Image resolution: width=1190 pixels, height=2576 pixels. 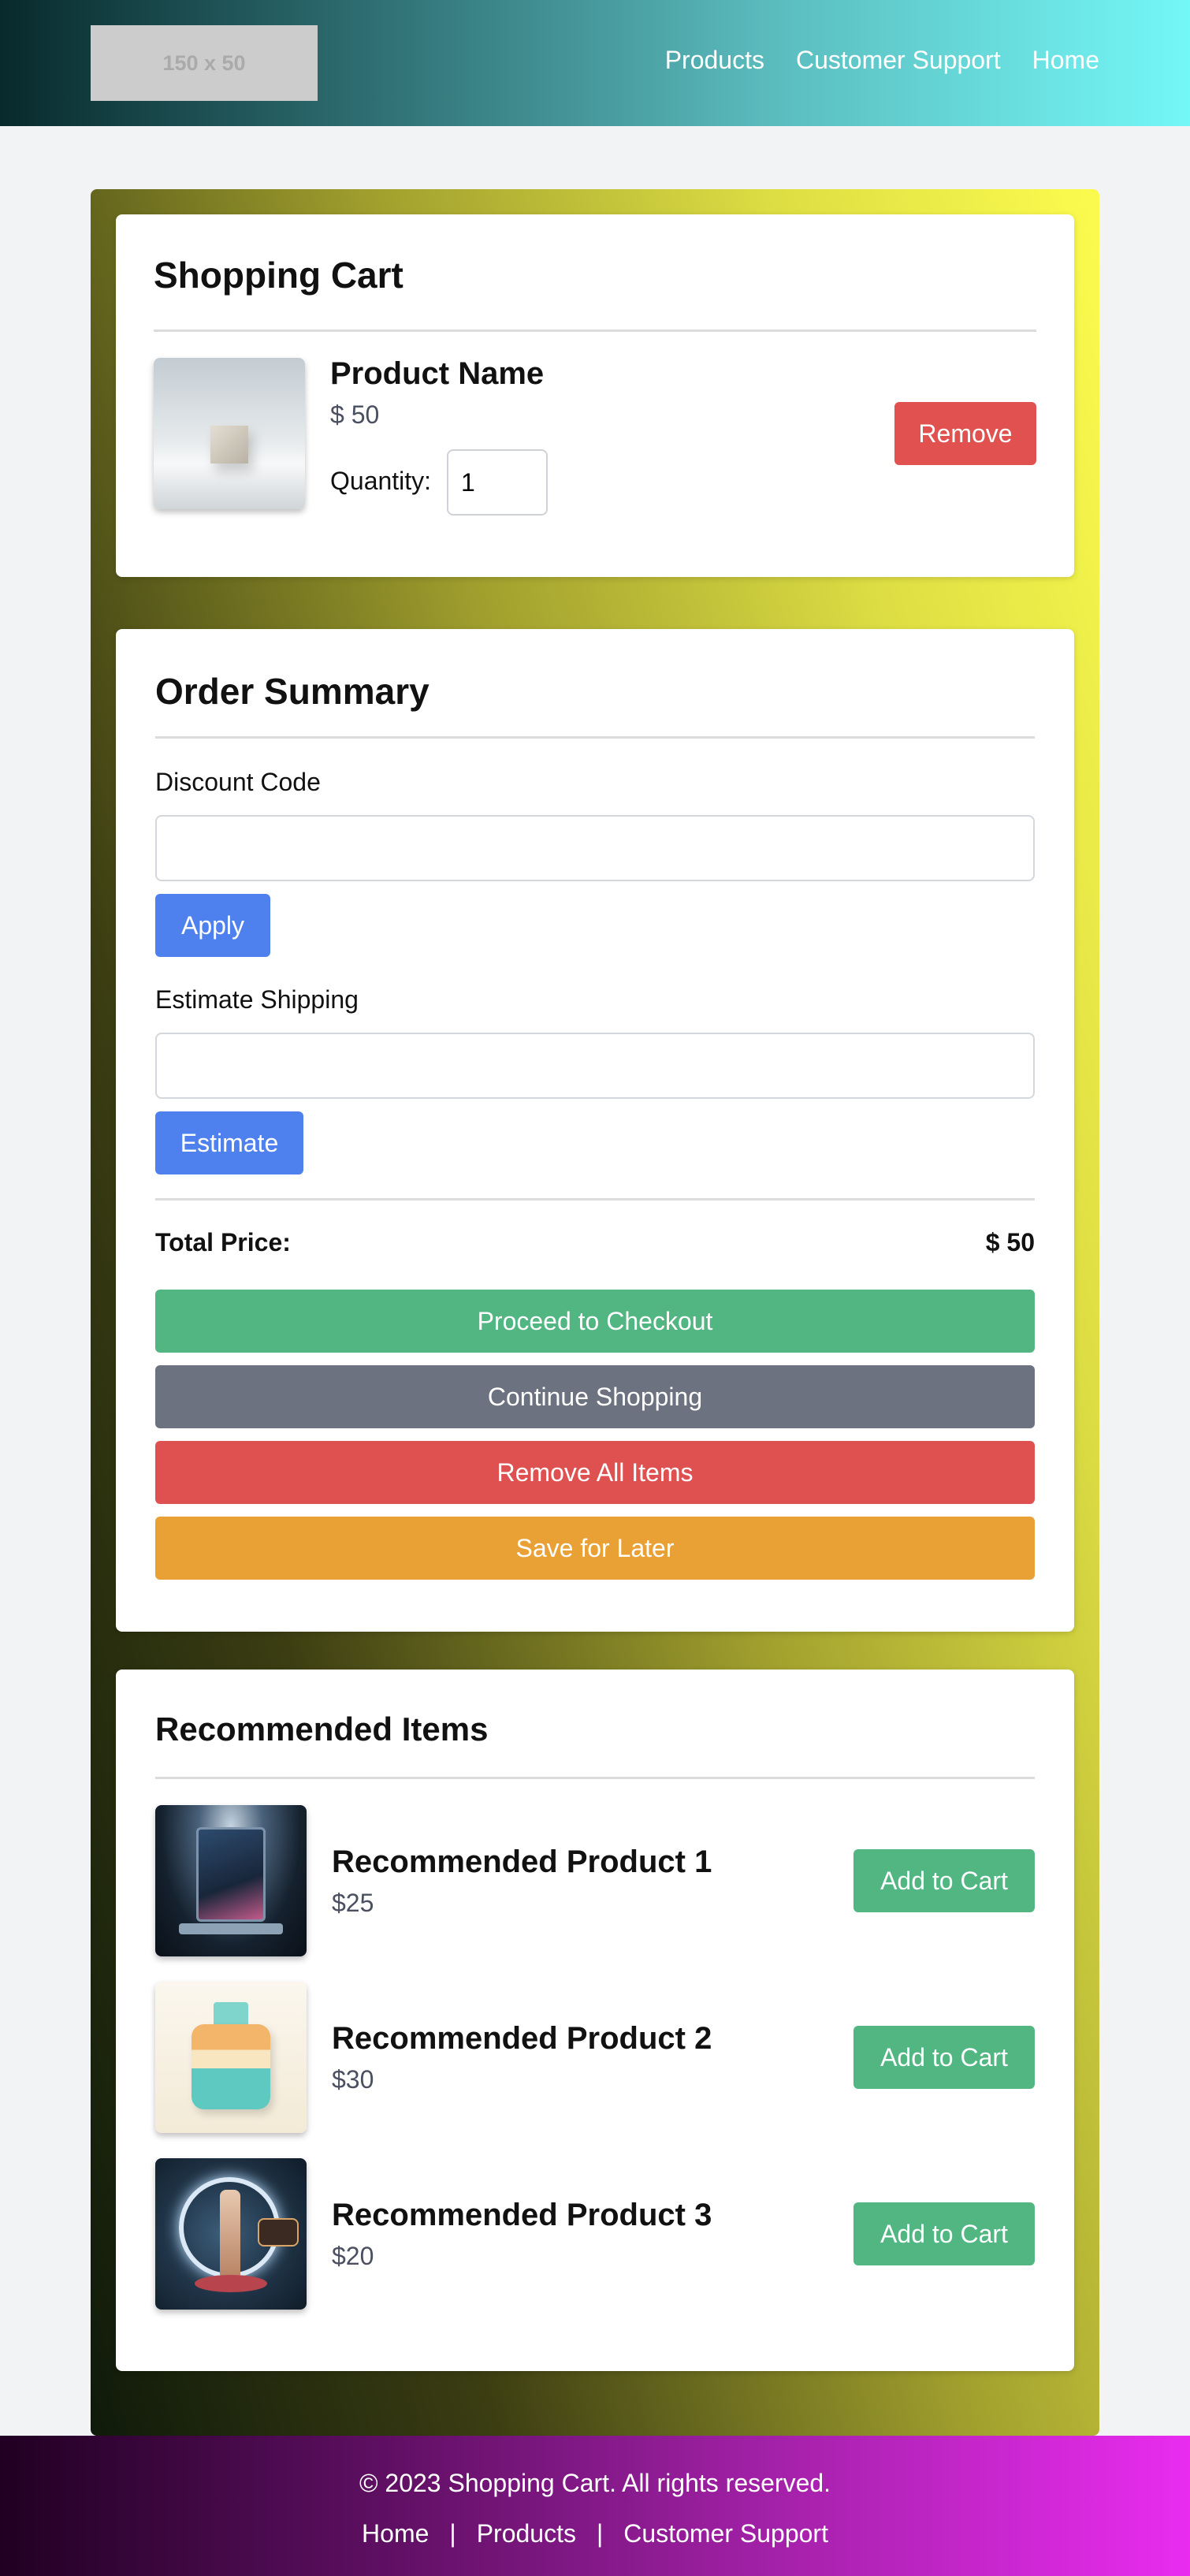 I want to click on estimate-shipping-input, so click(x=595, y=1066).